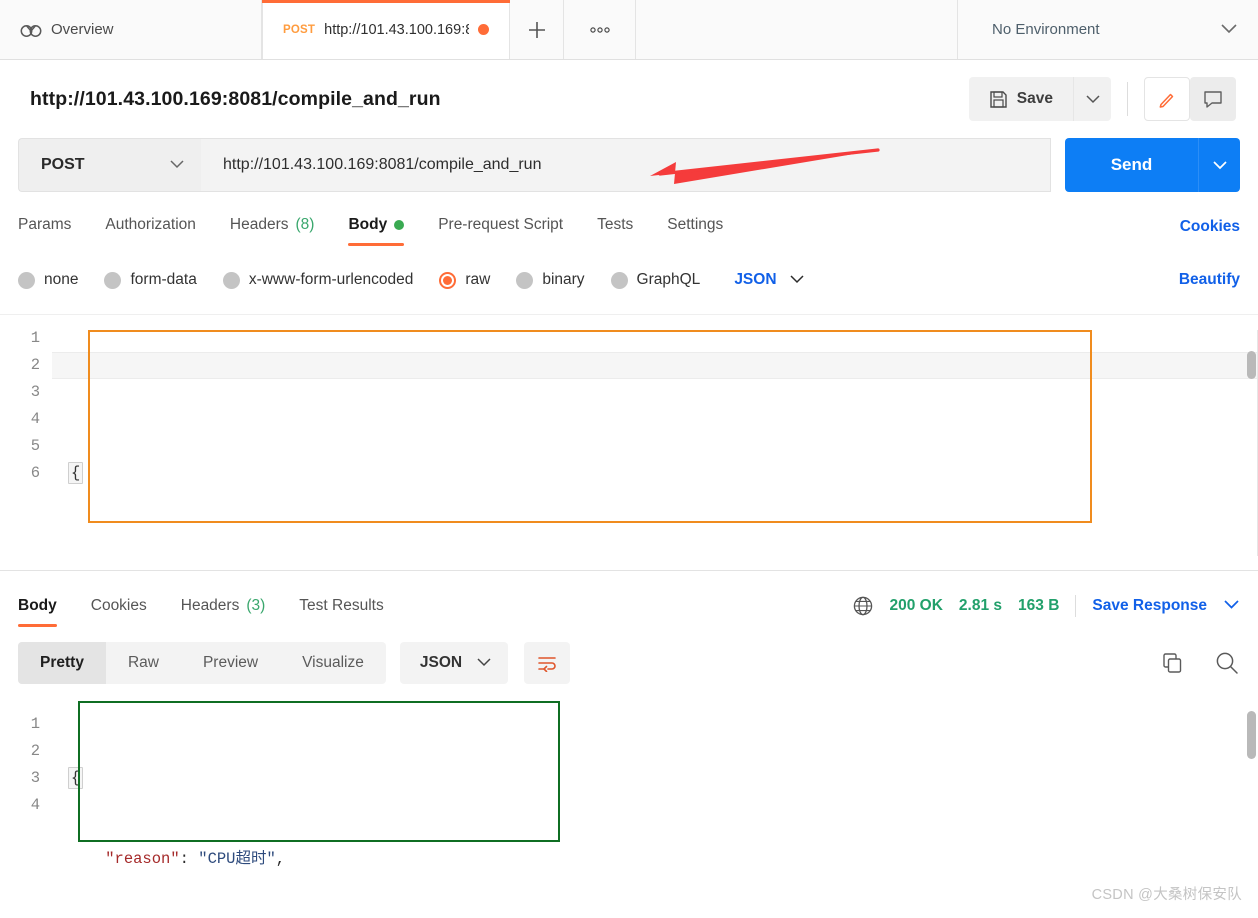 The image size is (1258, 918). What do you see at coordinates (62, 663) in the screenshot?
I see `response-view-pretty: Pretty` at bounding box center [62, 663].